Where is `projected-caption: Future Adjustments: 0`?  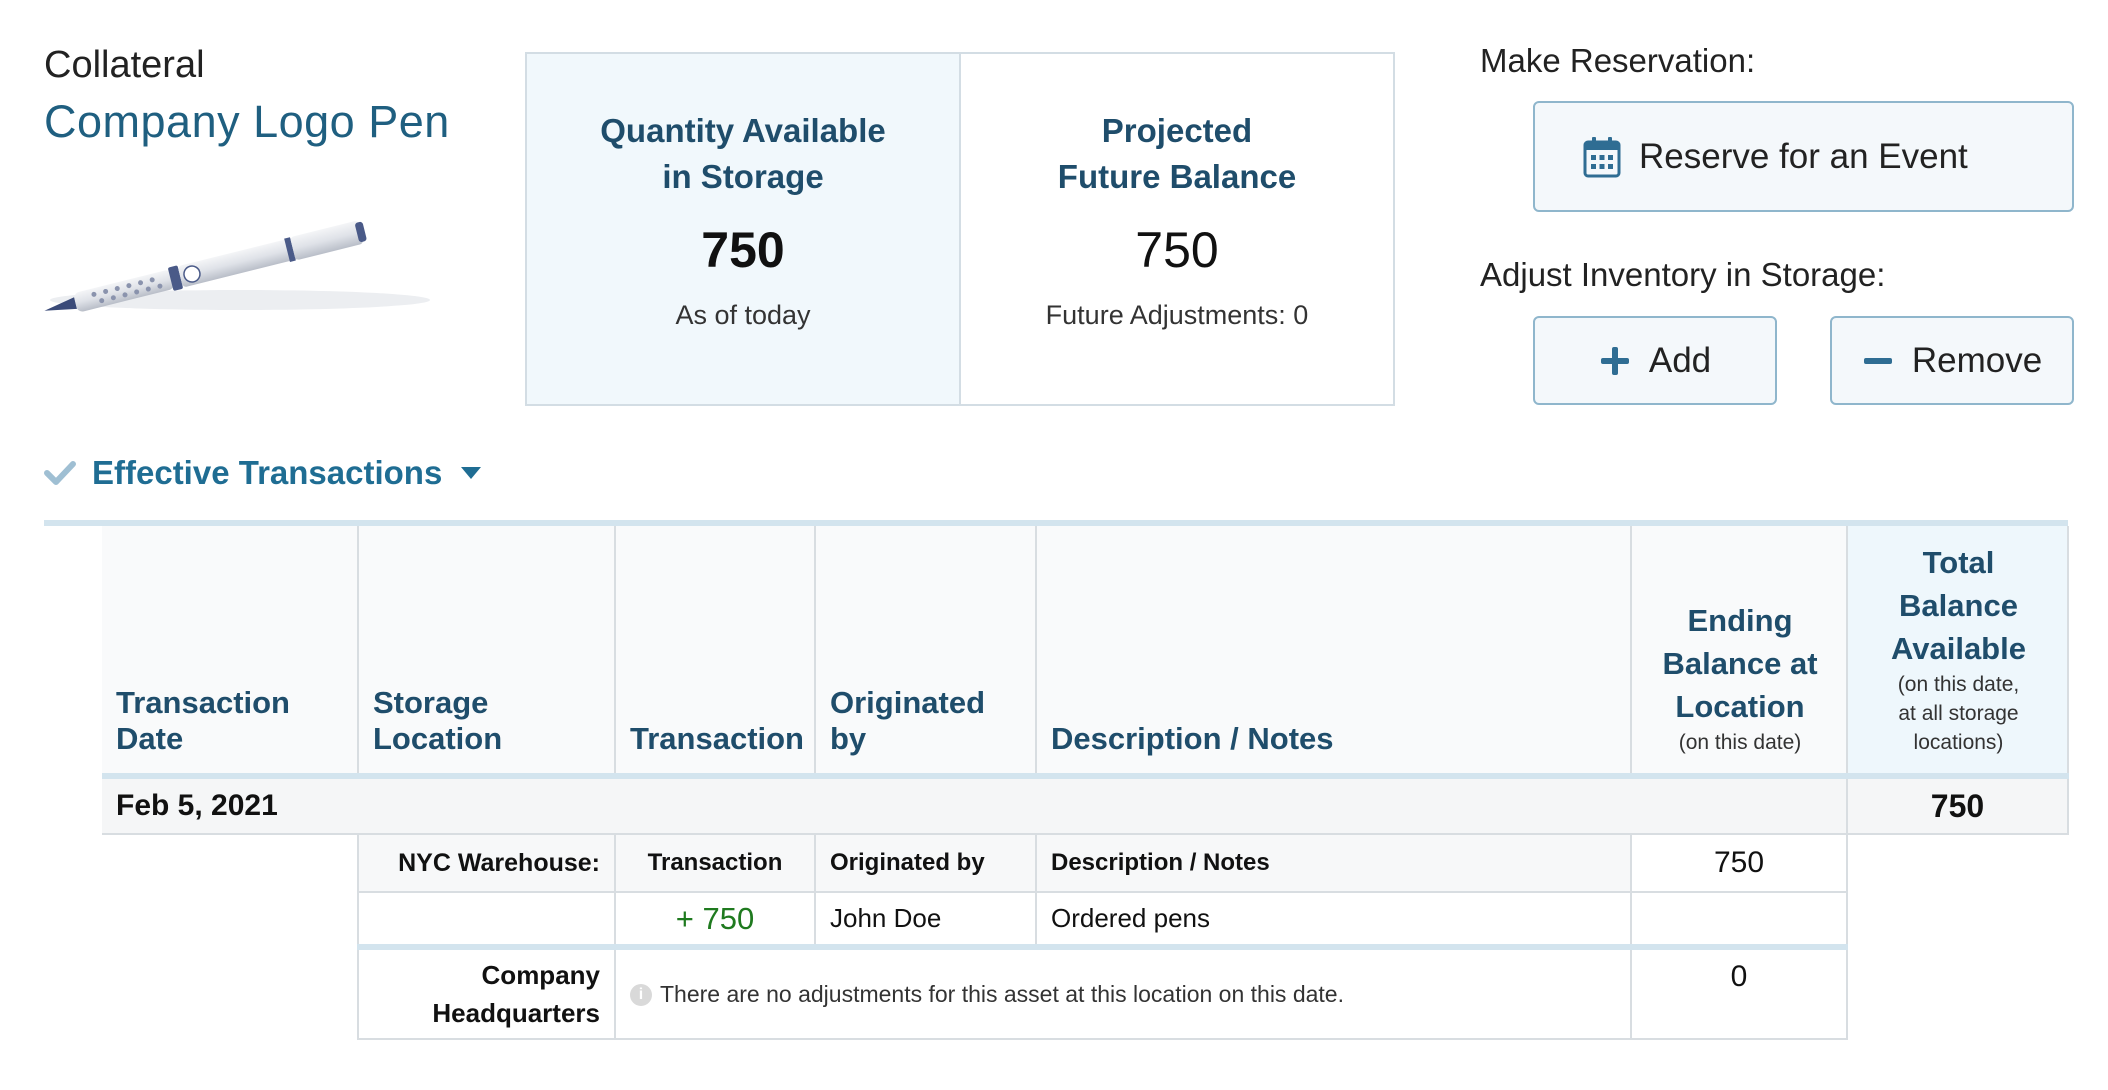 projected-caption: Future Adjustments: 0 is located at coordinates (1177, 315).